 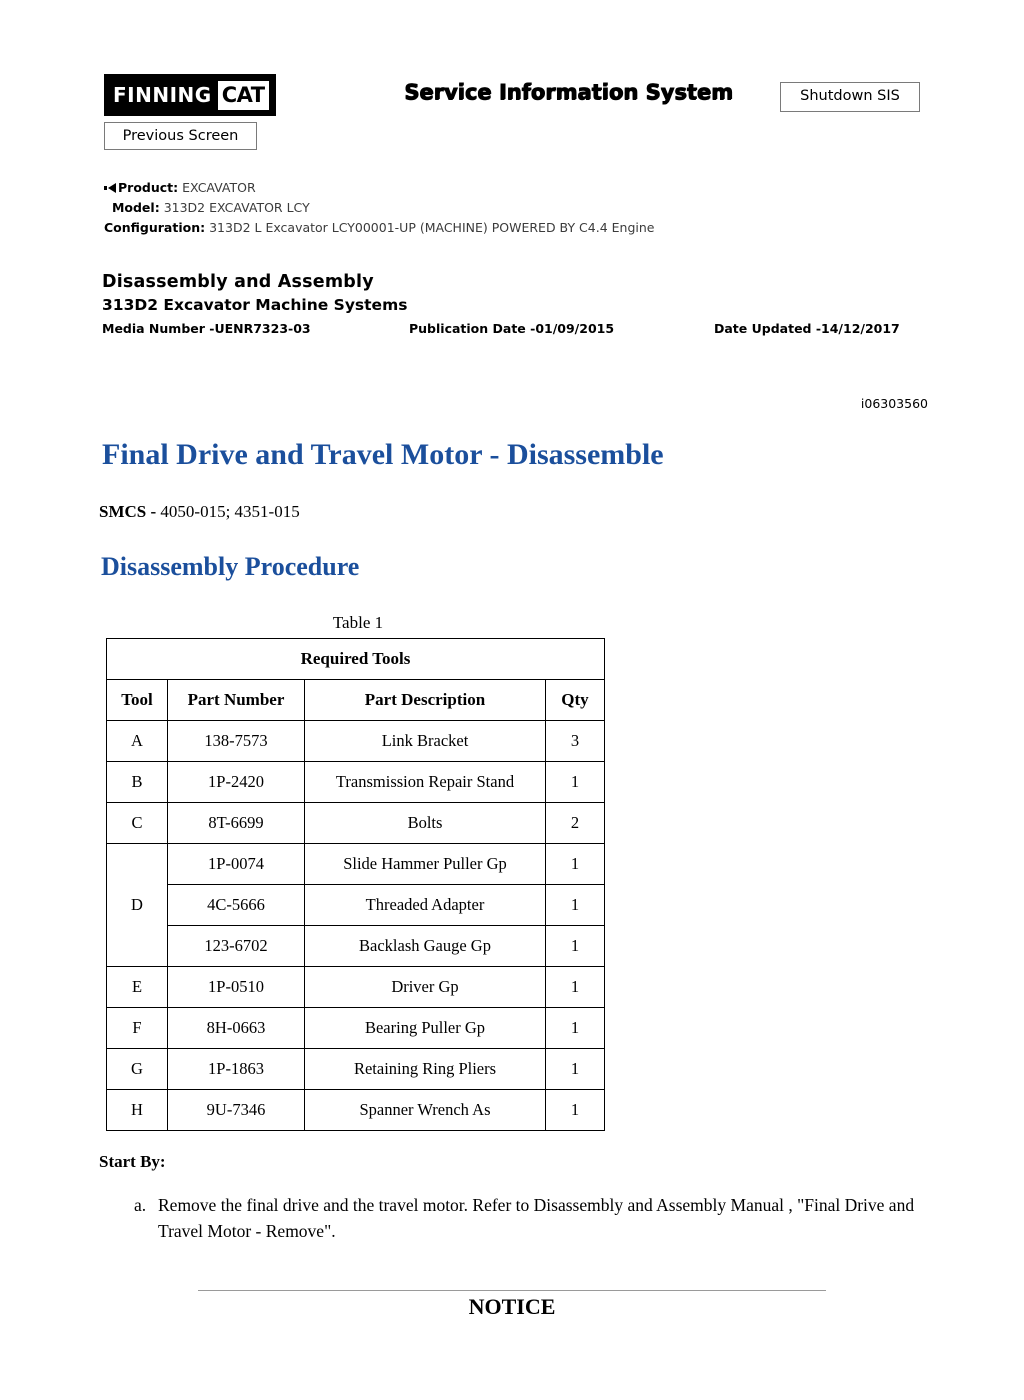 What do you see at coordinates (425, 1110) in the screenshot?
I see `cell-part-description: Spanner Wrench As` at bounding box center [425, 1110].